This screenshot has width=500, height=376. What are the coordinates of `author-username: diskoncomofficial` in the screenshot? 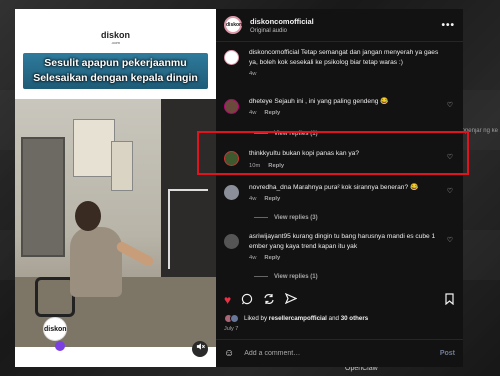 It's located at (345, 21).